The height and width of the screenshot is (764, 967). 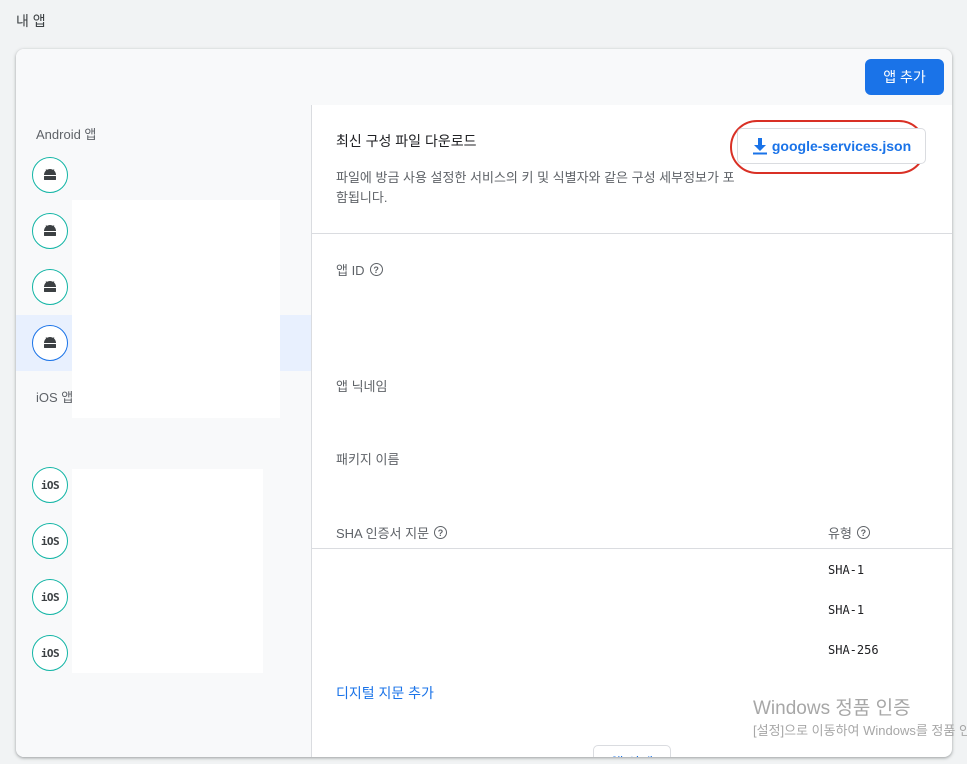 What do you see at coordinates (383, 533) in the screenshot?
I see `sha-header-text: SHA 인증서 지문` at bounding box center [383, 533].